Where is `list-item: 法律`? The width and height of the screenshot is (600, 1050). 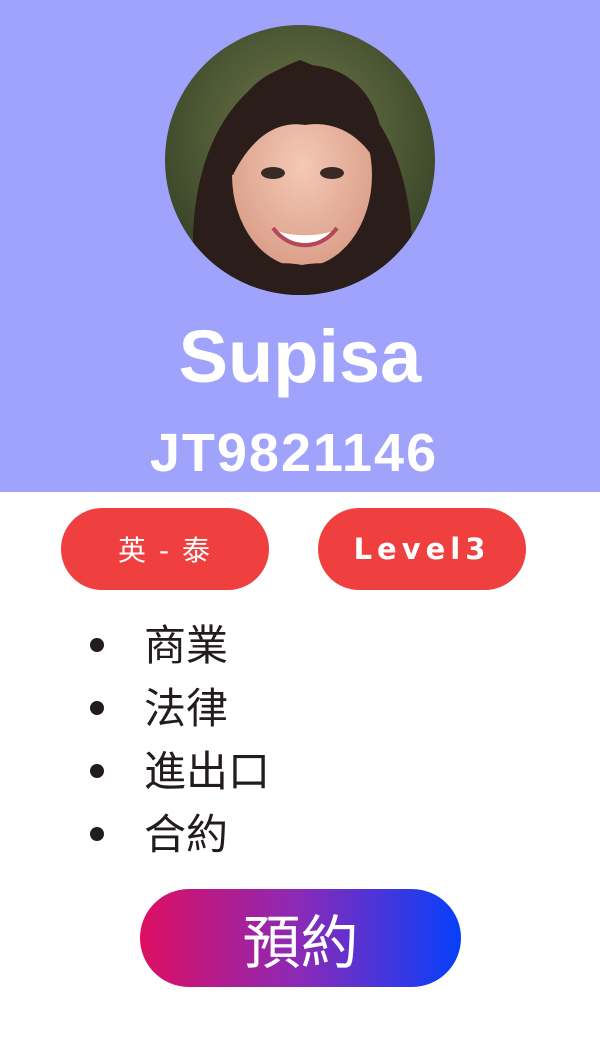 list-item: 法律 is located at coordinates (180, 708).